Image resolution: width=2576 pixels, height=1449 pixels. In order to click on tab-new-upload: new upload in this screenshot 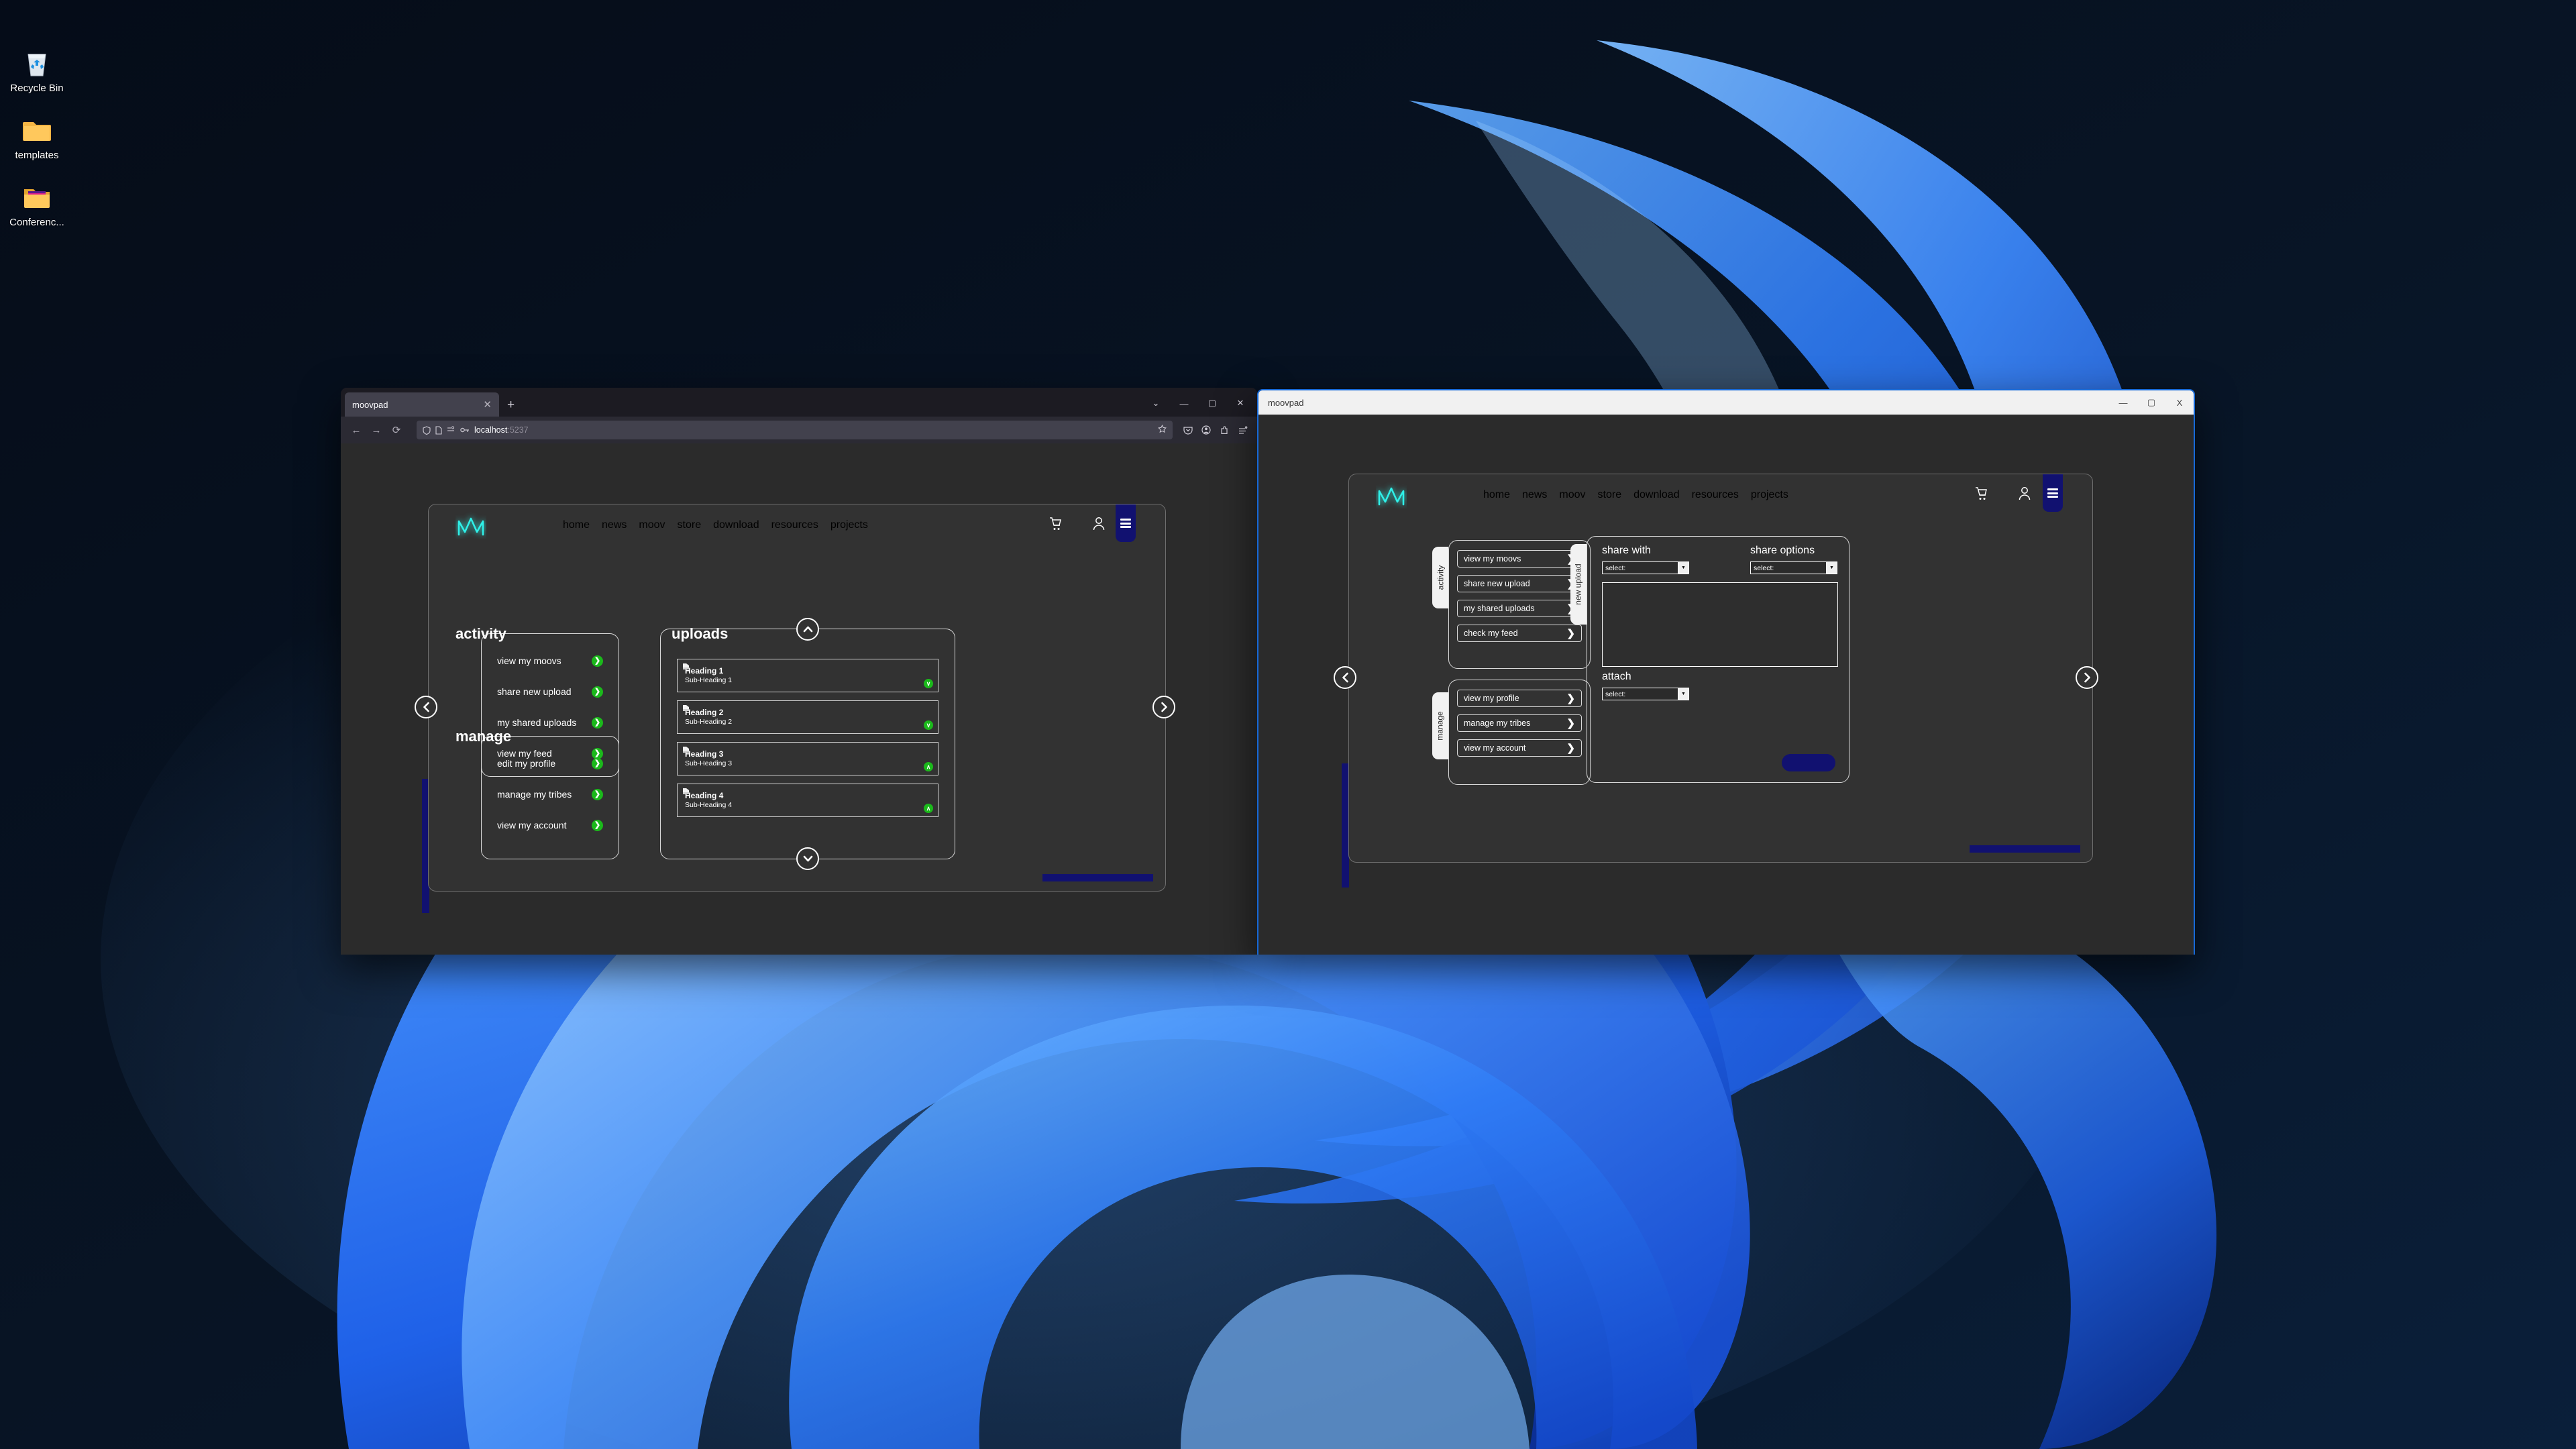, I will do `click(1578, 584)`.